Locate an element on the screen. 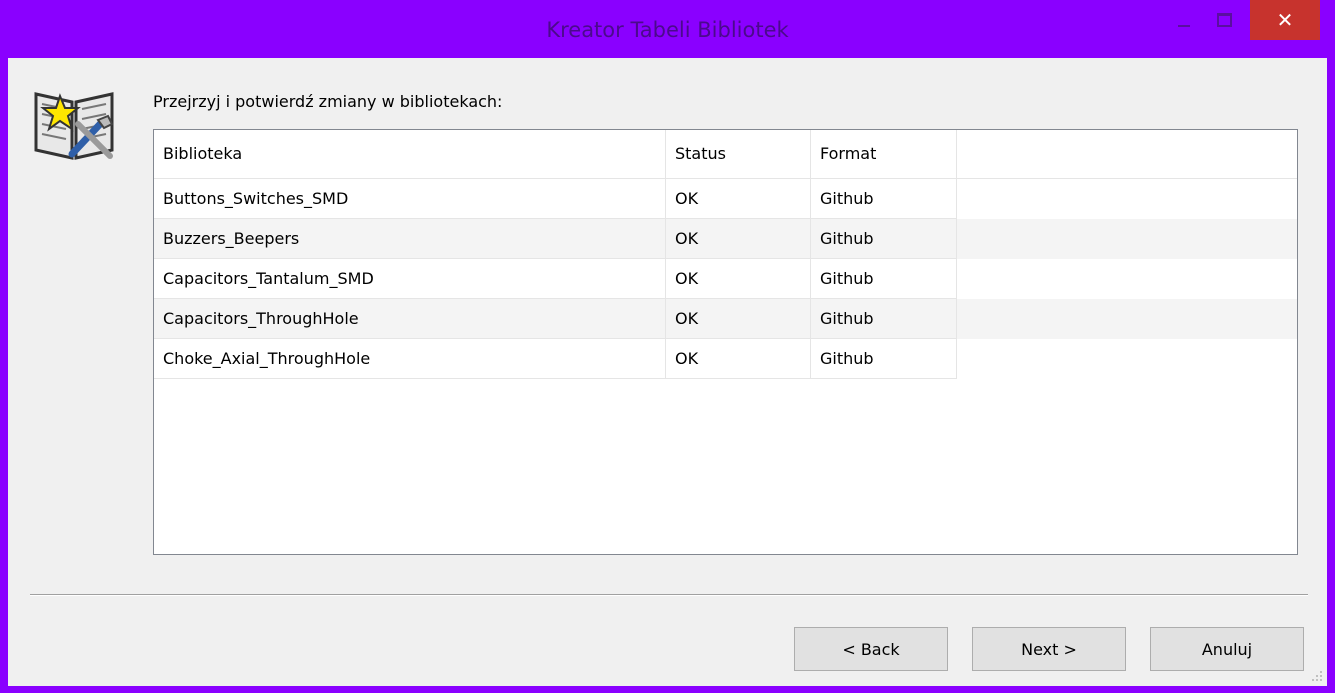 The width and height of the screenshot is (1335, 693). column-header-status: Status is located at coordinates (738, 154).